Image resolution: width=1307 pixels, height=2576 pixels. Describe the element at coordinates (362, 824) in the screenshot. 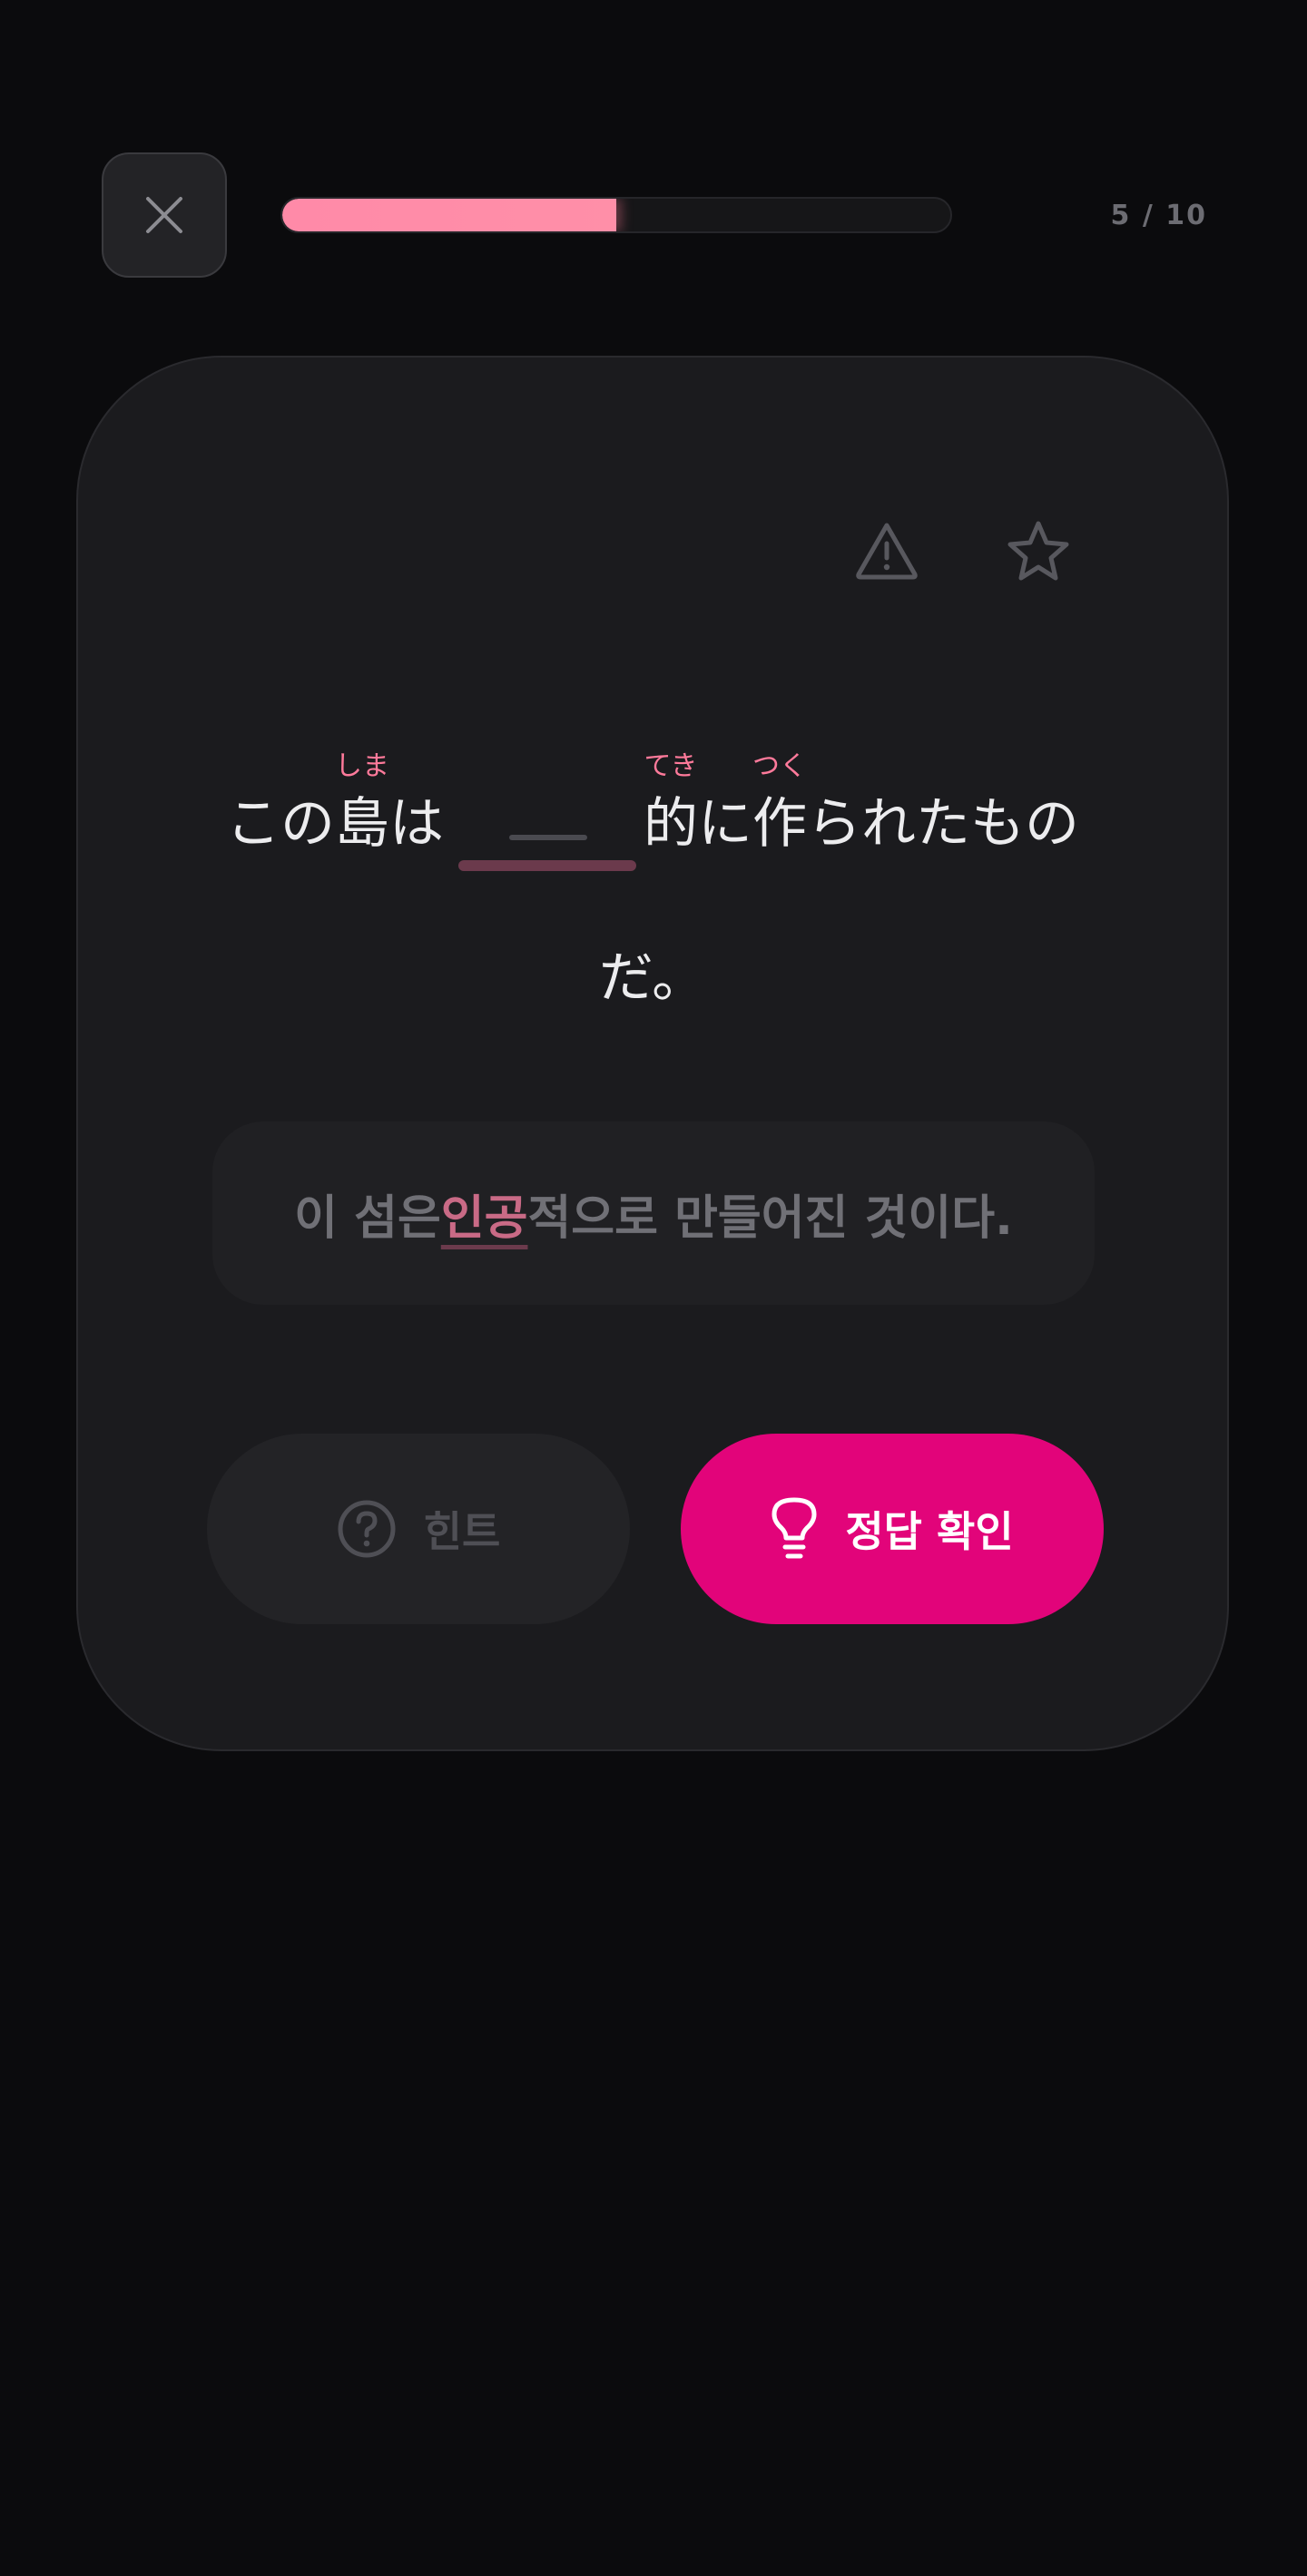

I see `kanji: 島` at that location.